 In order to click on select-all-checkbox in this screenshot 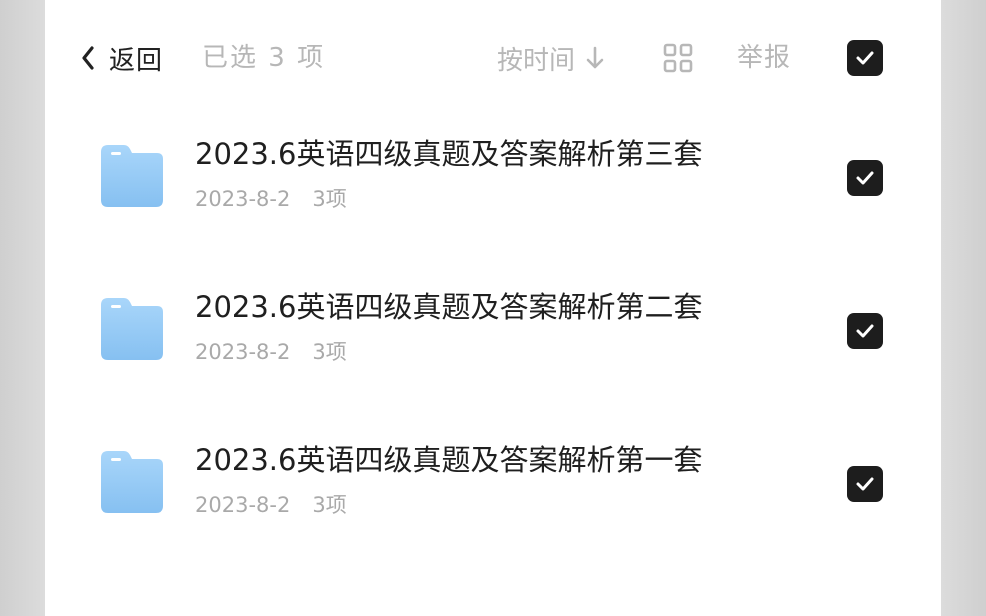, I will do `click(865, 58)`.